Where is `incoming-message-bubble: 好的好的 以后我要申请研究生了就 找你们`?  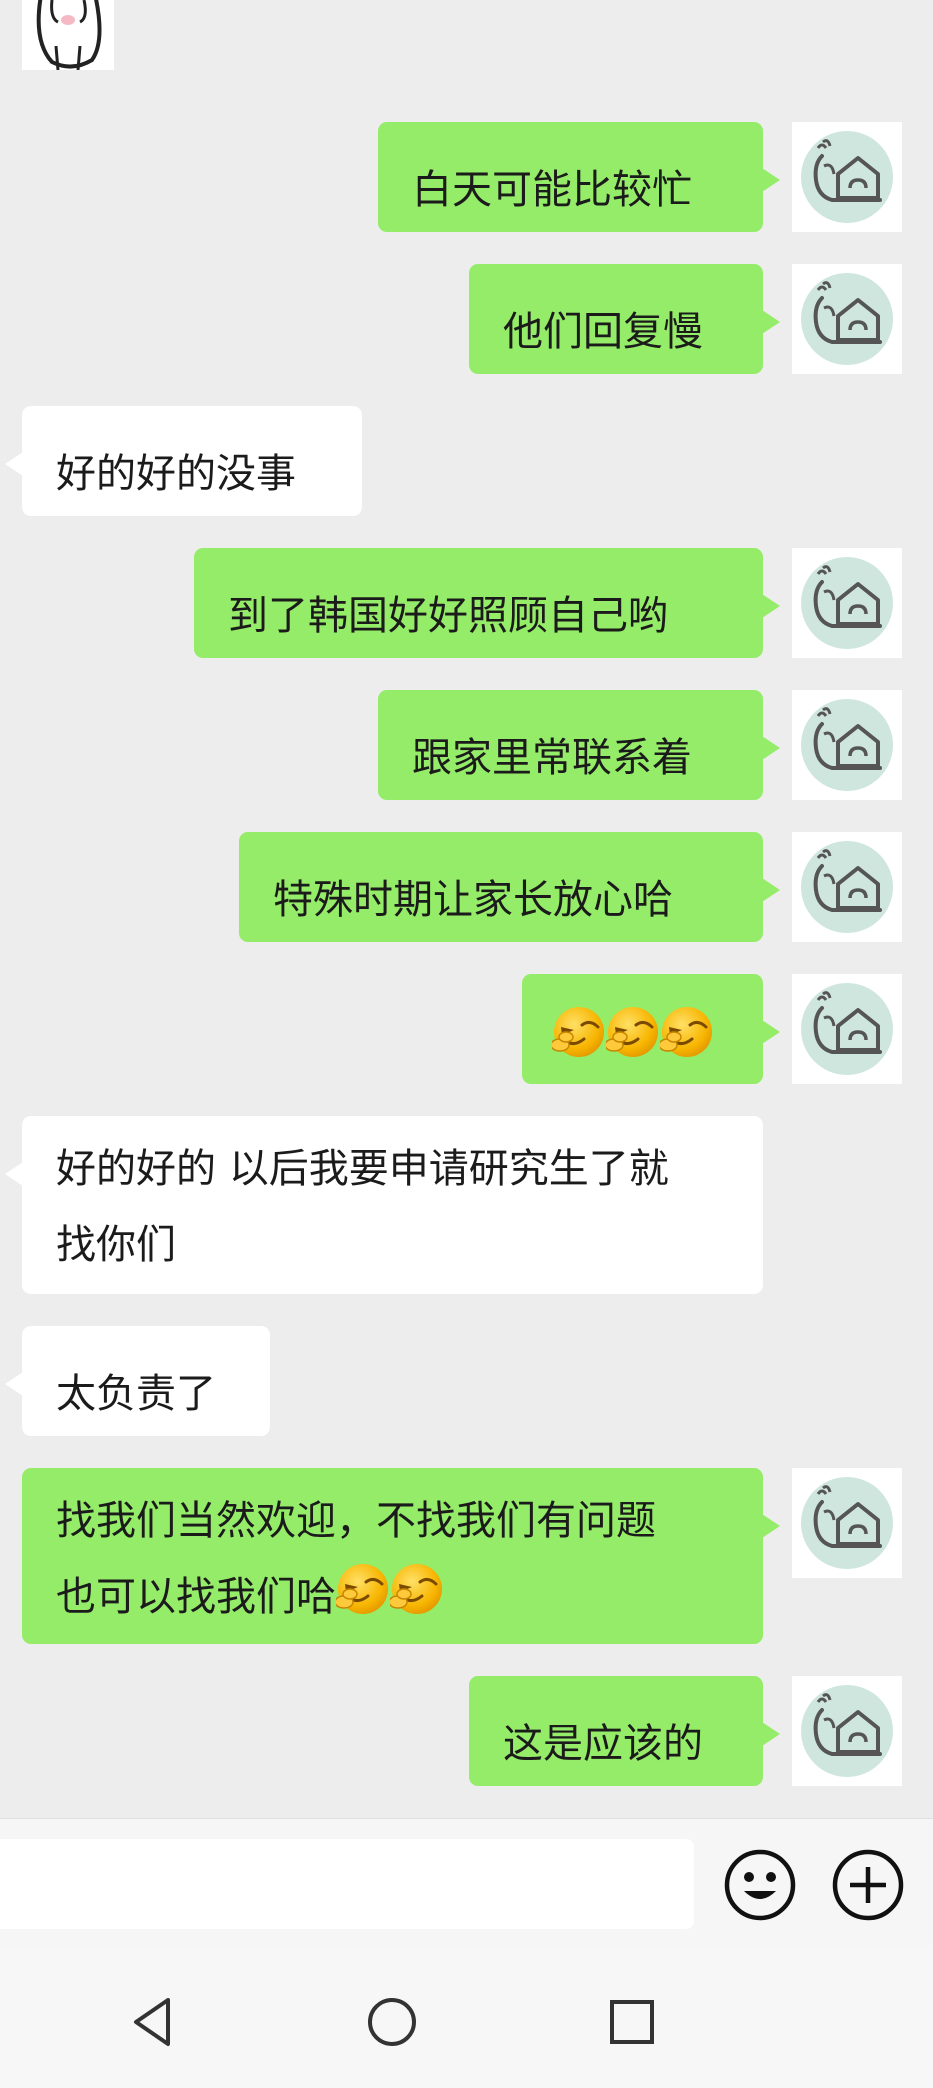
incoming-message-bubble: 好的好的 以后我要申请研究生了就 找你们 is located at coordinates (384, 1205).